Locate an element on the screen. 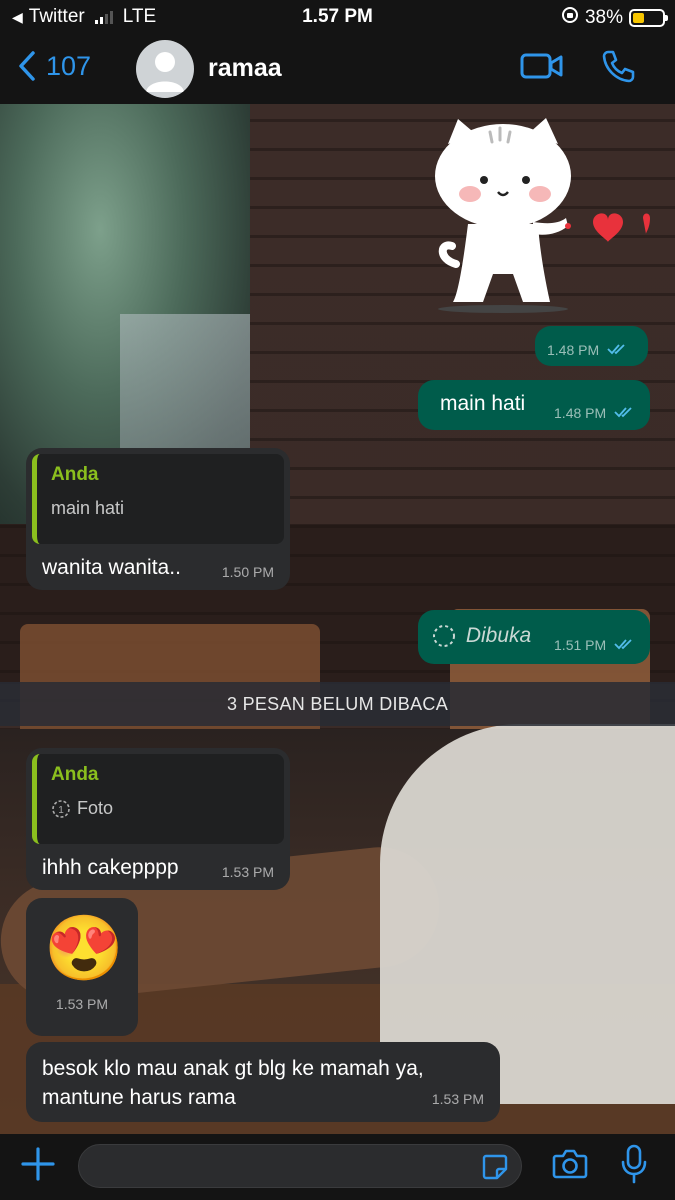  message-text-line2: mantune harus rama is located at coordinates (139, 1097).